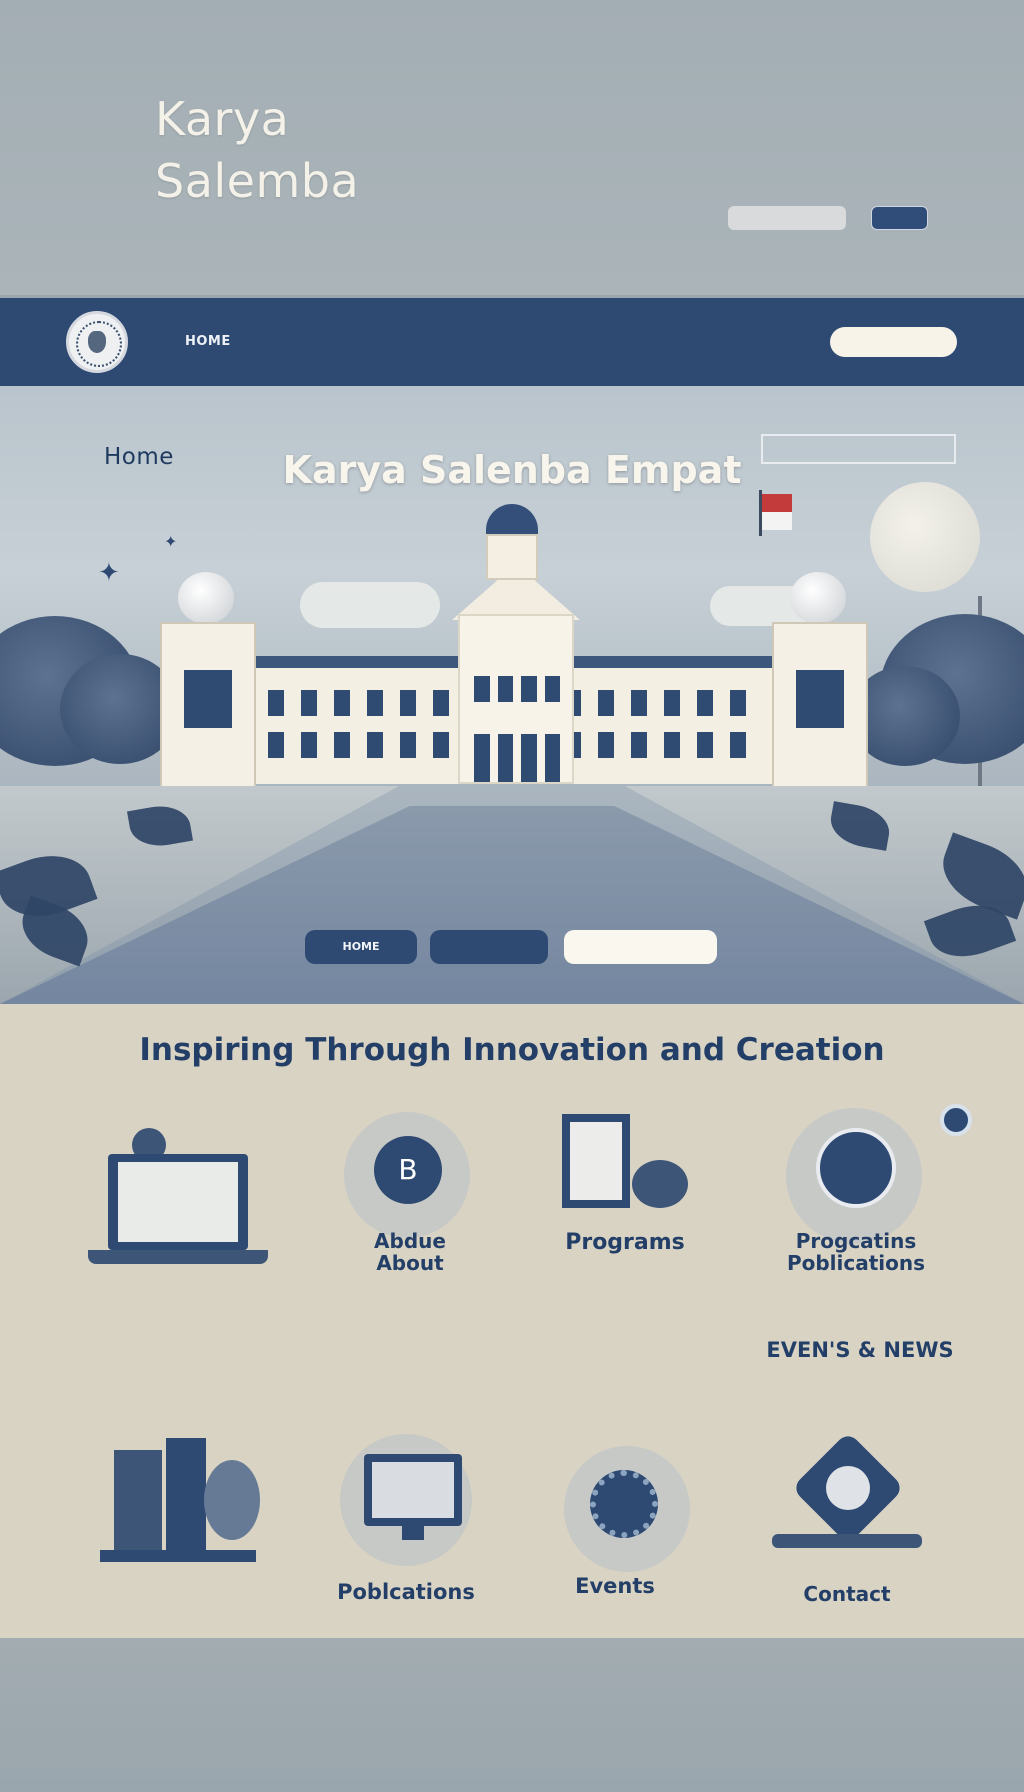 This screenshot has width=1024, height=1792. Describe the element at coordinates (408, 1170) in the screenshot. I see `b-badge-icon: B` at that location.